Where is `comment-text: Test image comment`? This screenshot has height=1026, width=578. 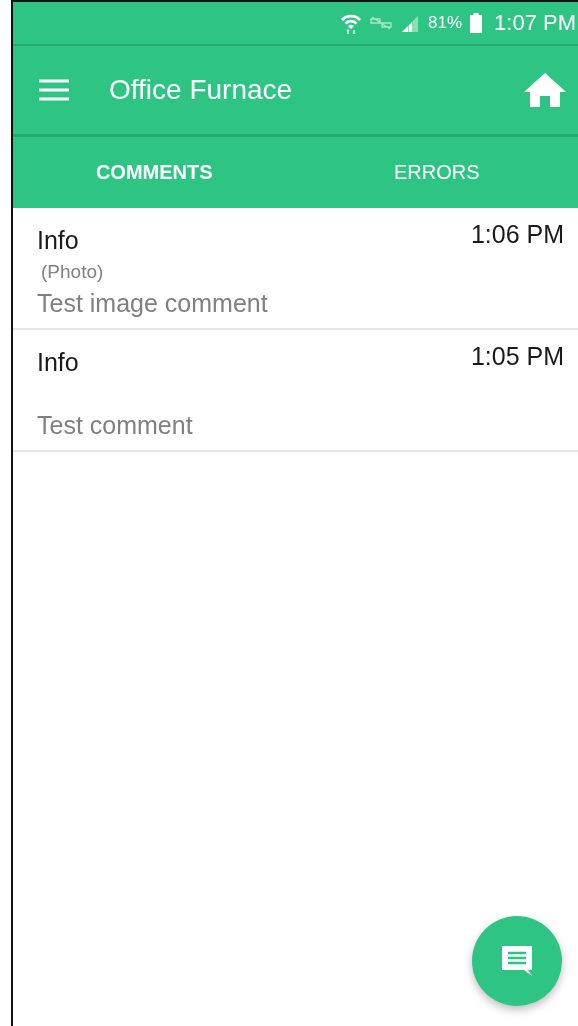
comment-text: Test image comment is located at coordinates (153, 303).